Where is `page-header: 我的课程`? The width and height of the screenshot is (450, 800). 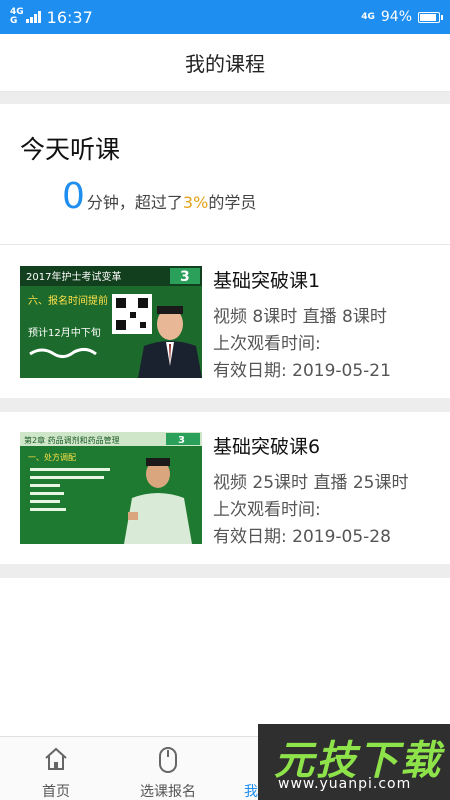
page-header: 我的课程 is located at coordinates (225, 63).